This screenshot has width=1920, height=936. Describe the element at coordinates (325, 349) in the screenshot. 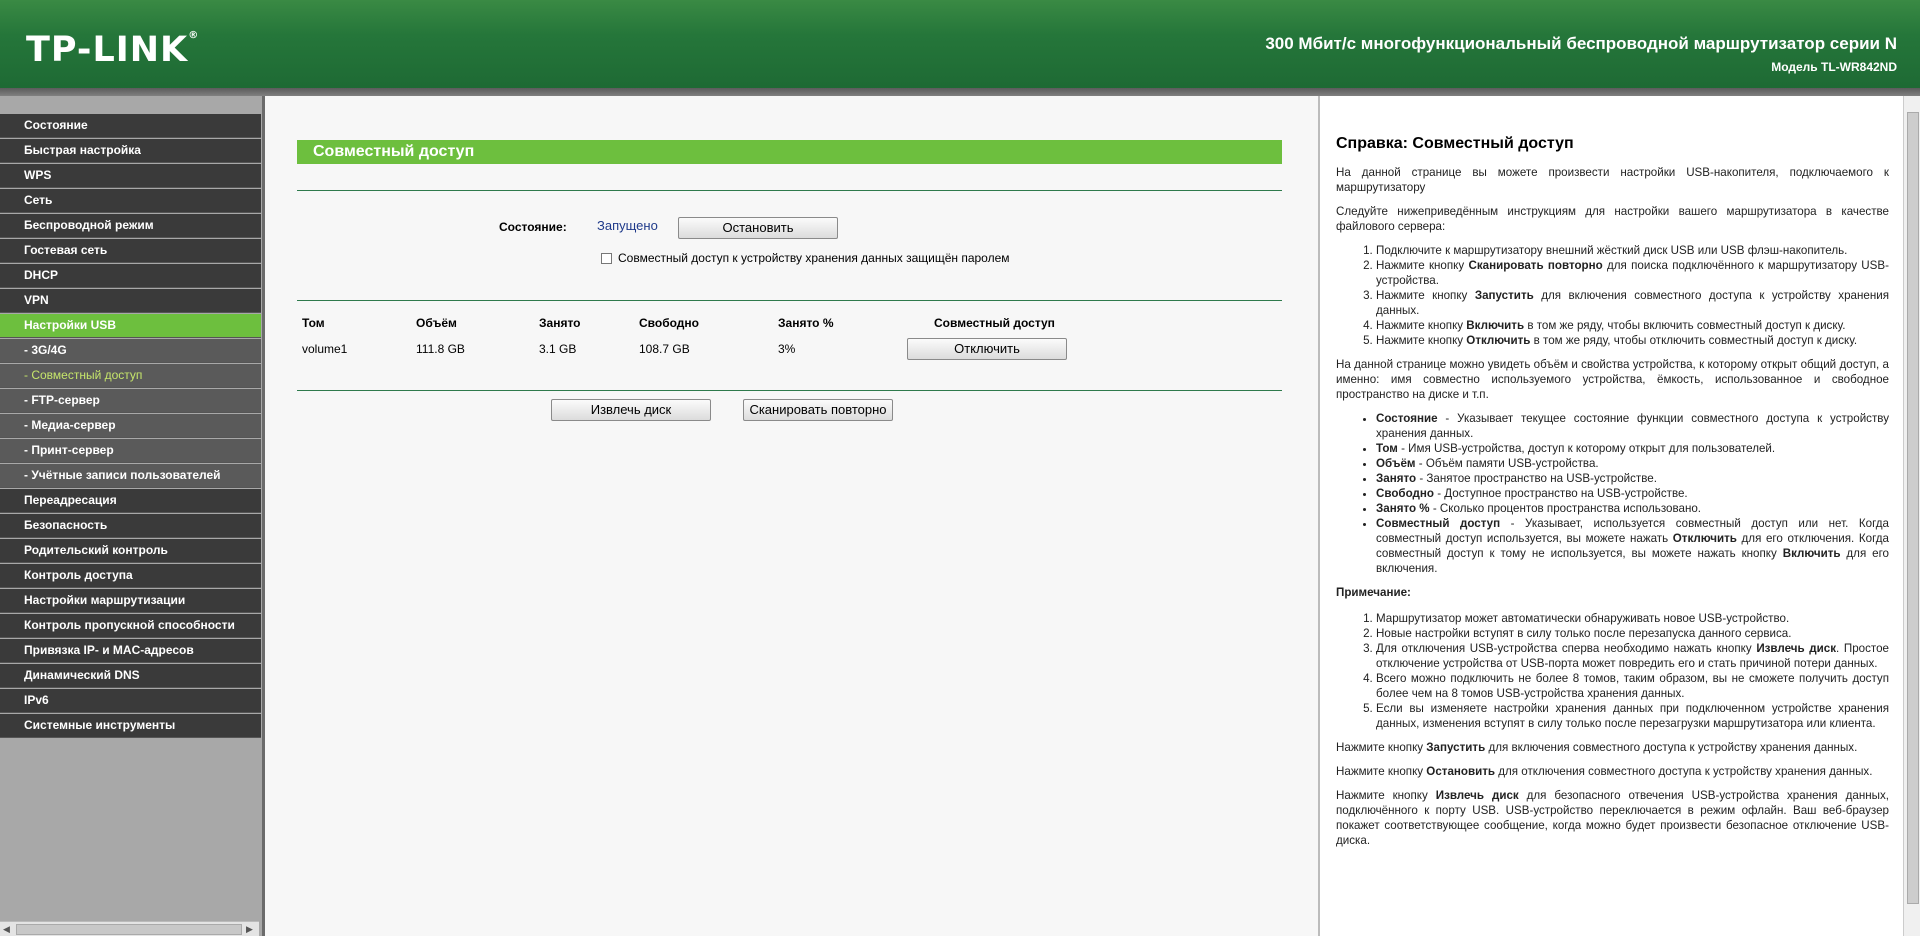

I see `cell-volume: volume1` at that location.